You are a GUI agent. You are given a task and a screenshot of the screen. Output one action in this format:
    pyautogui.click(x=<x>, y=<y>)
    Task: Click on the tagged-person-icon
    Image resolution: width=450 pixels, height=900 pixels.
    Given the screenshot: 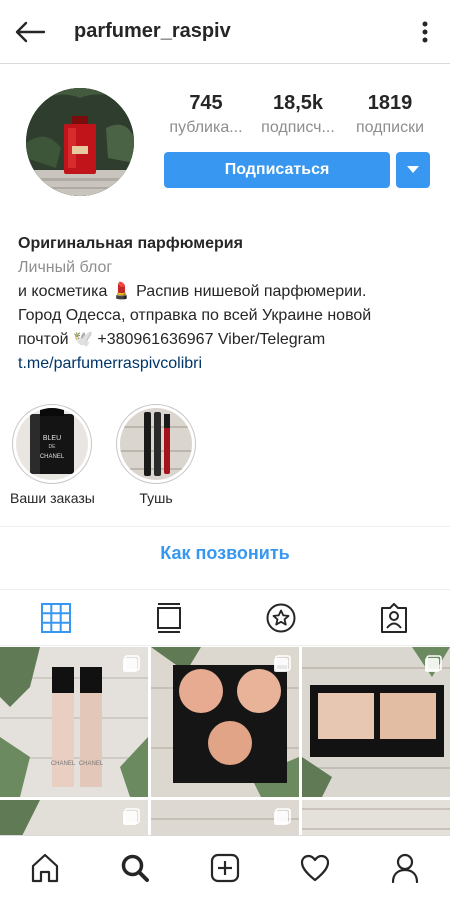 What is the action you would take?
    pyautogui.click(x=393, y=617)
    